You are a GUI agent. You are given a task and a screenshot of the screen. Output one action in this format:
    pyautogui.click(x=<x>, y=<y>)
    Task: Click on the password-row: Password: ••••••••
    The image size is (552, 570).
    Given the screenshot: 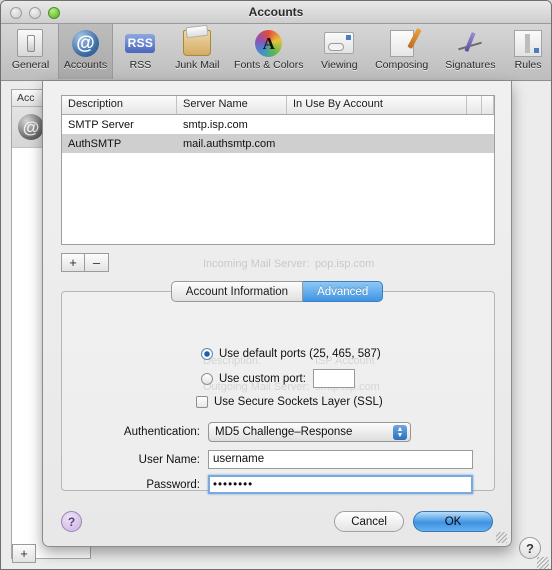 What is the action you would take?
    pyautogui.click(x=296, y=484)
    